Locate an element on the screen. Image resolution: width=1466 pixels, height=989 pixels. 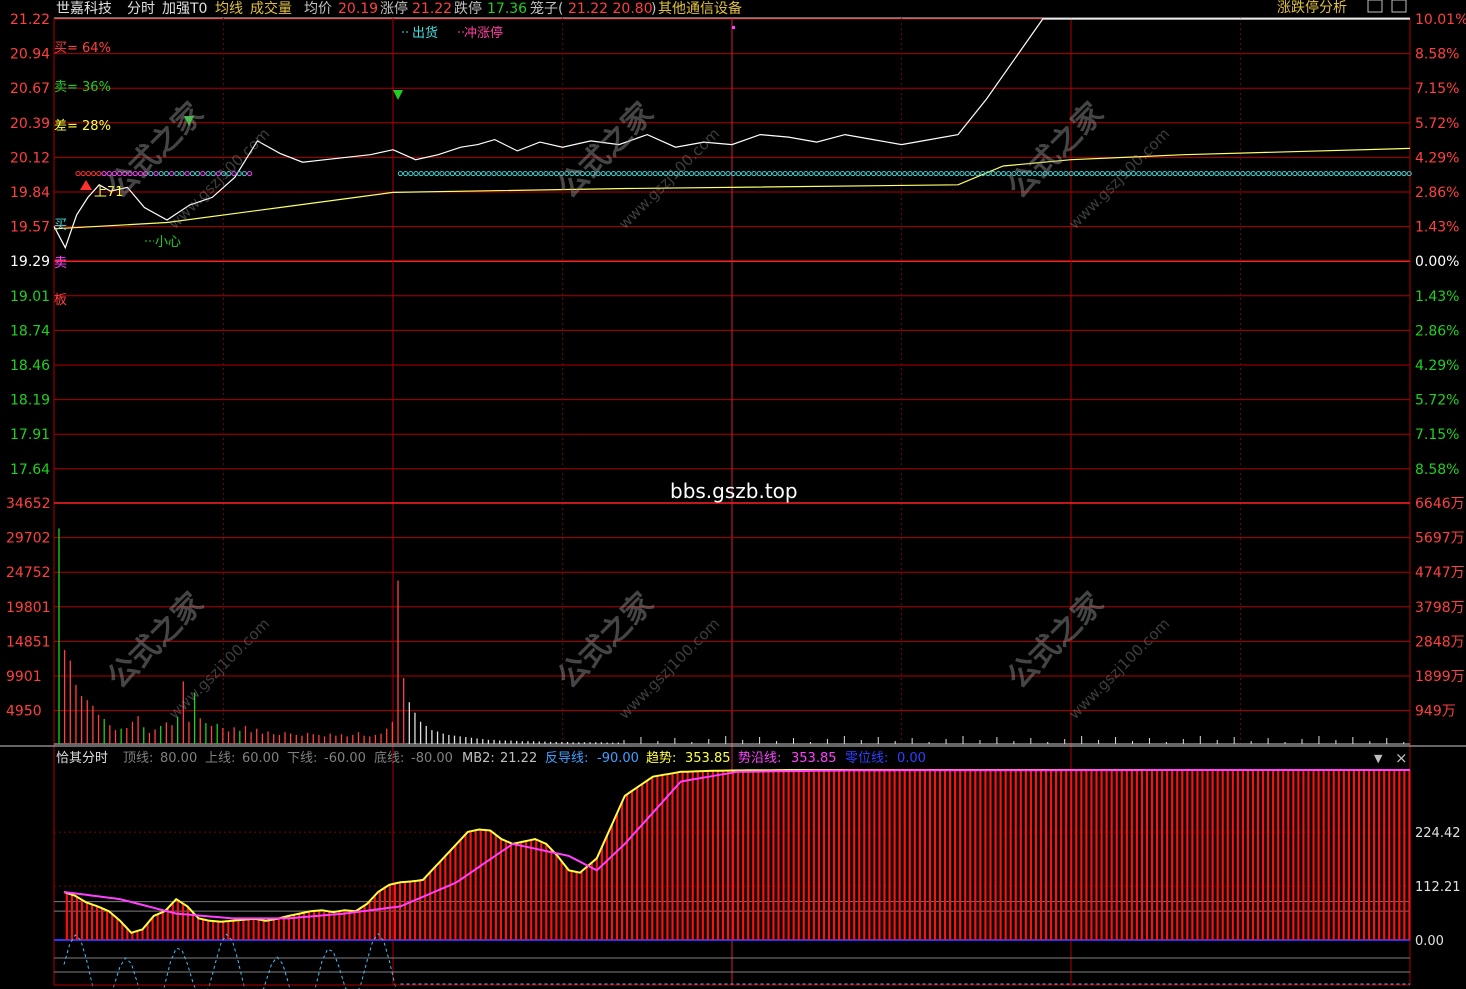
indicator-name: 恰其分时 is located at coordinates (82, 758).